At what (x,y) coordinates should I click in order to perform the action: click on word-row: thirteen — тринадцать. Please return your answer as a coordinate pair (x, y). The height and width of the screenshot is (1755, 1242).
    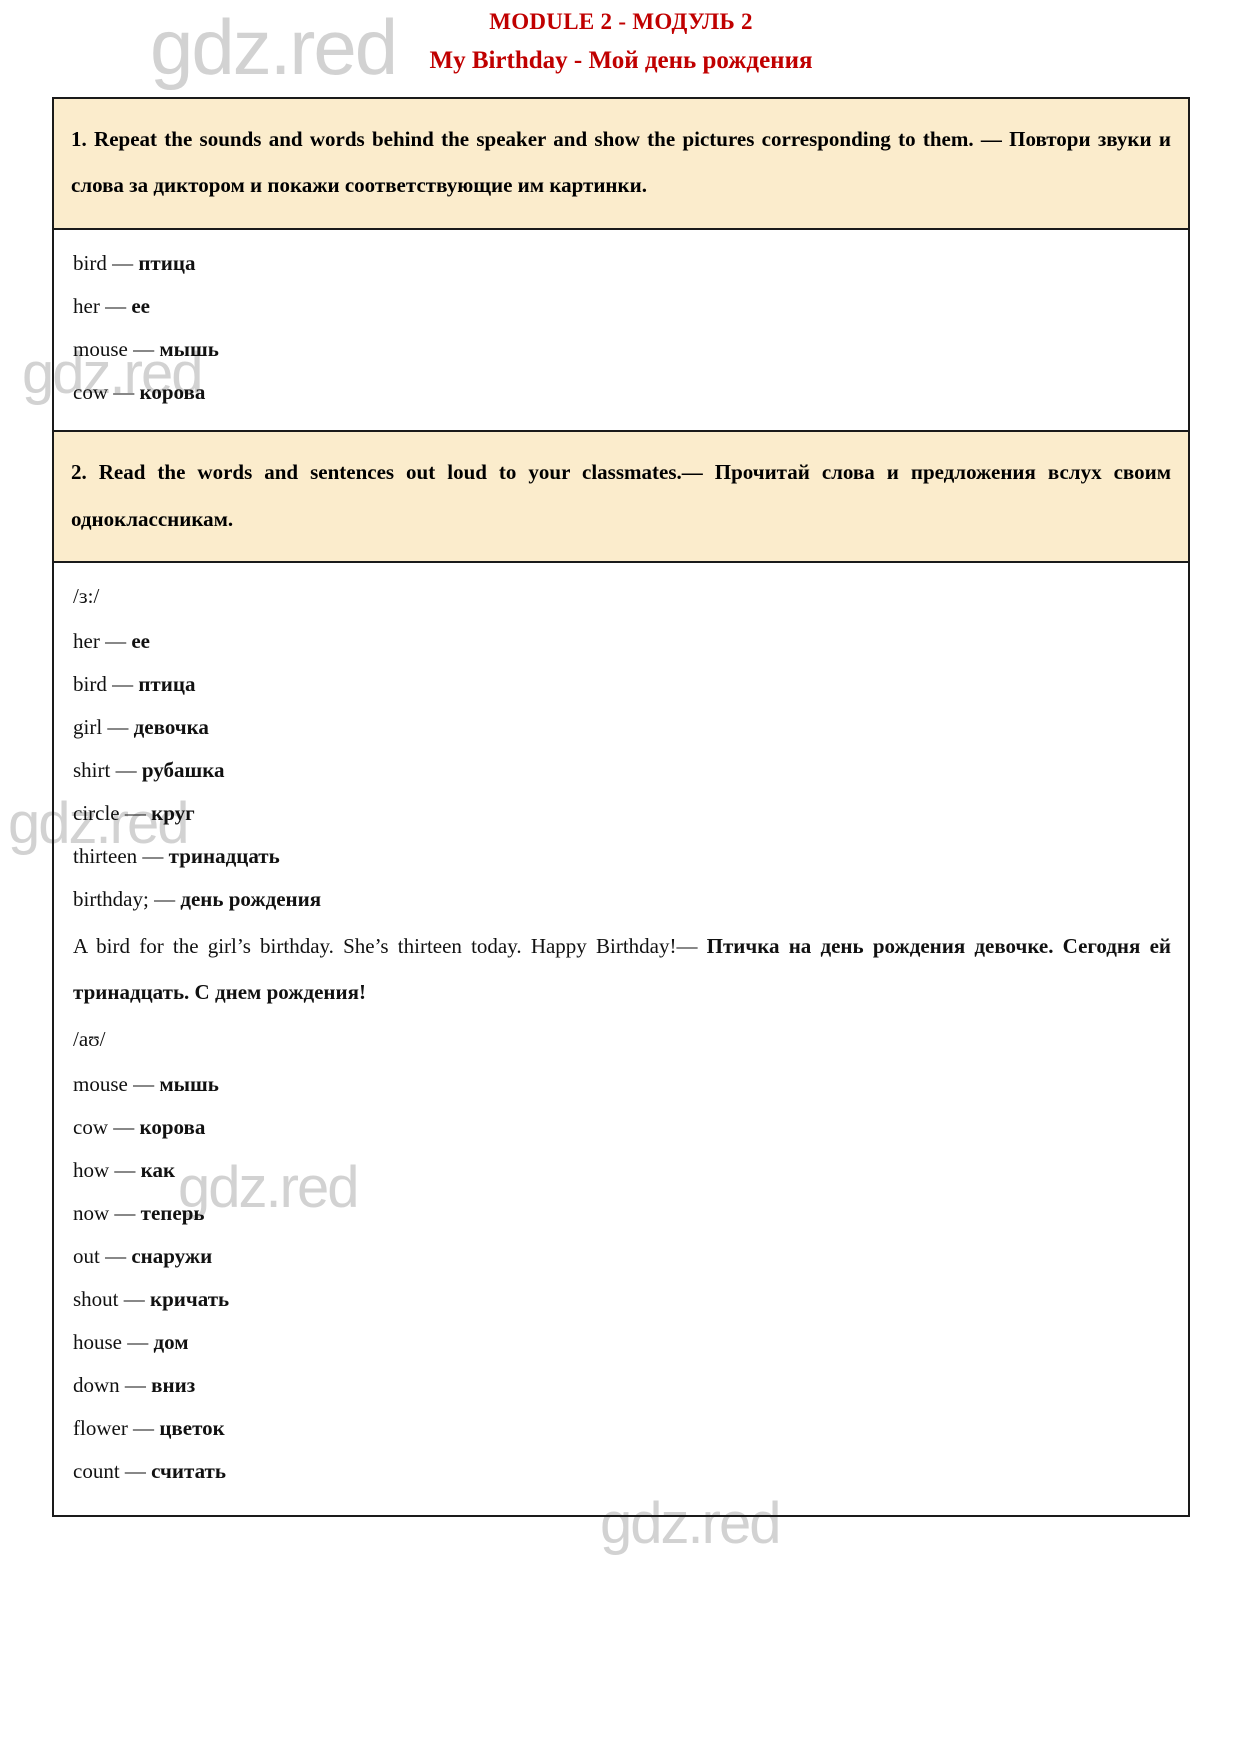
    Looking at the image, I should click on (621, 856).